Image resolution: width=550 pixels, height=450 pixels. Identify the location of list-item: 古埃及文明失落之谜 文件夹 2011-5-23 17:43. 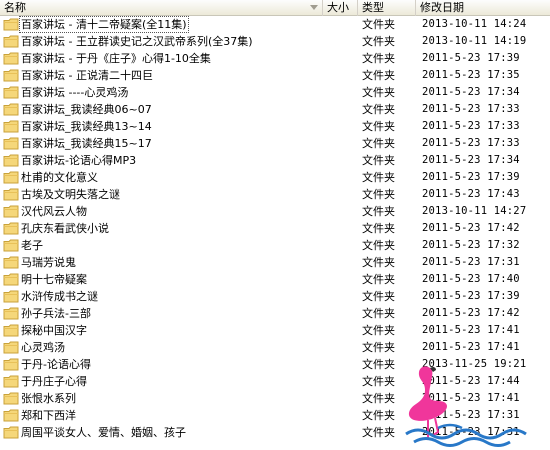
(275, 194).